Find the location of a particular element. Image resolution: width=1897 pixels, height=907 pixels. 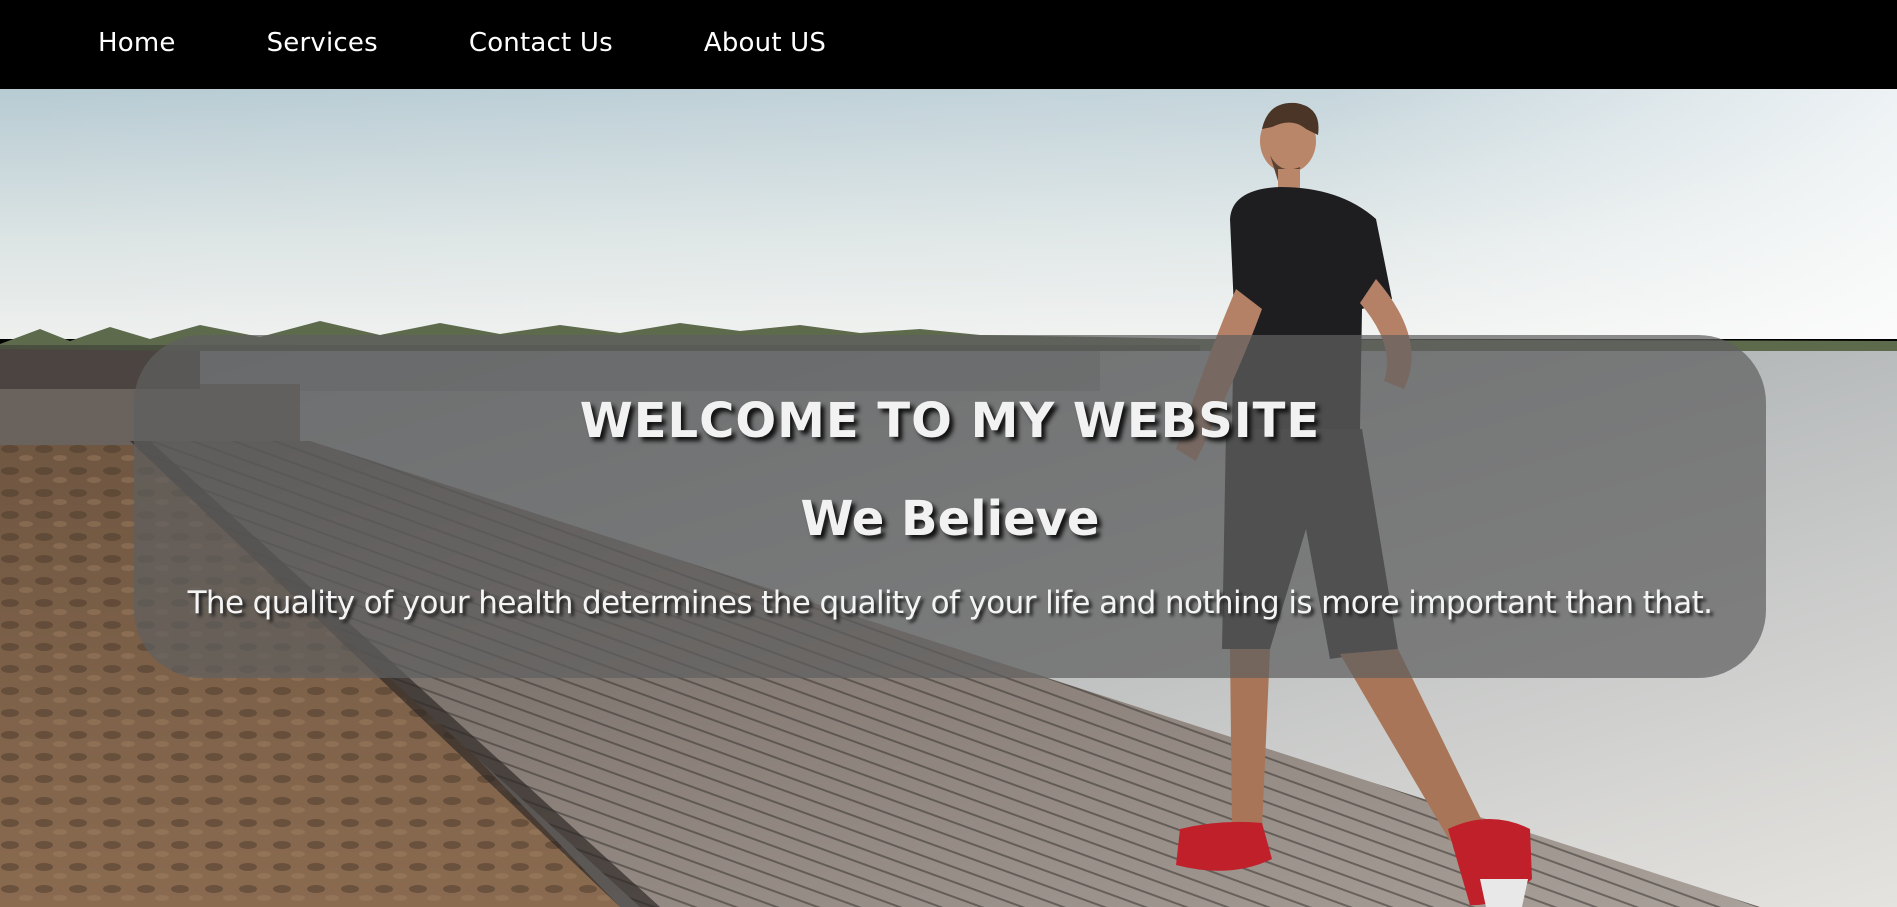

nav-item-about: About US is located at coordinates (765, 45).